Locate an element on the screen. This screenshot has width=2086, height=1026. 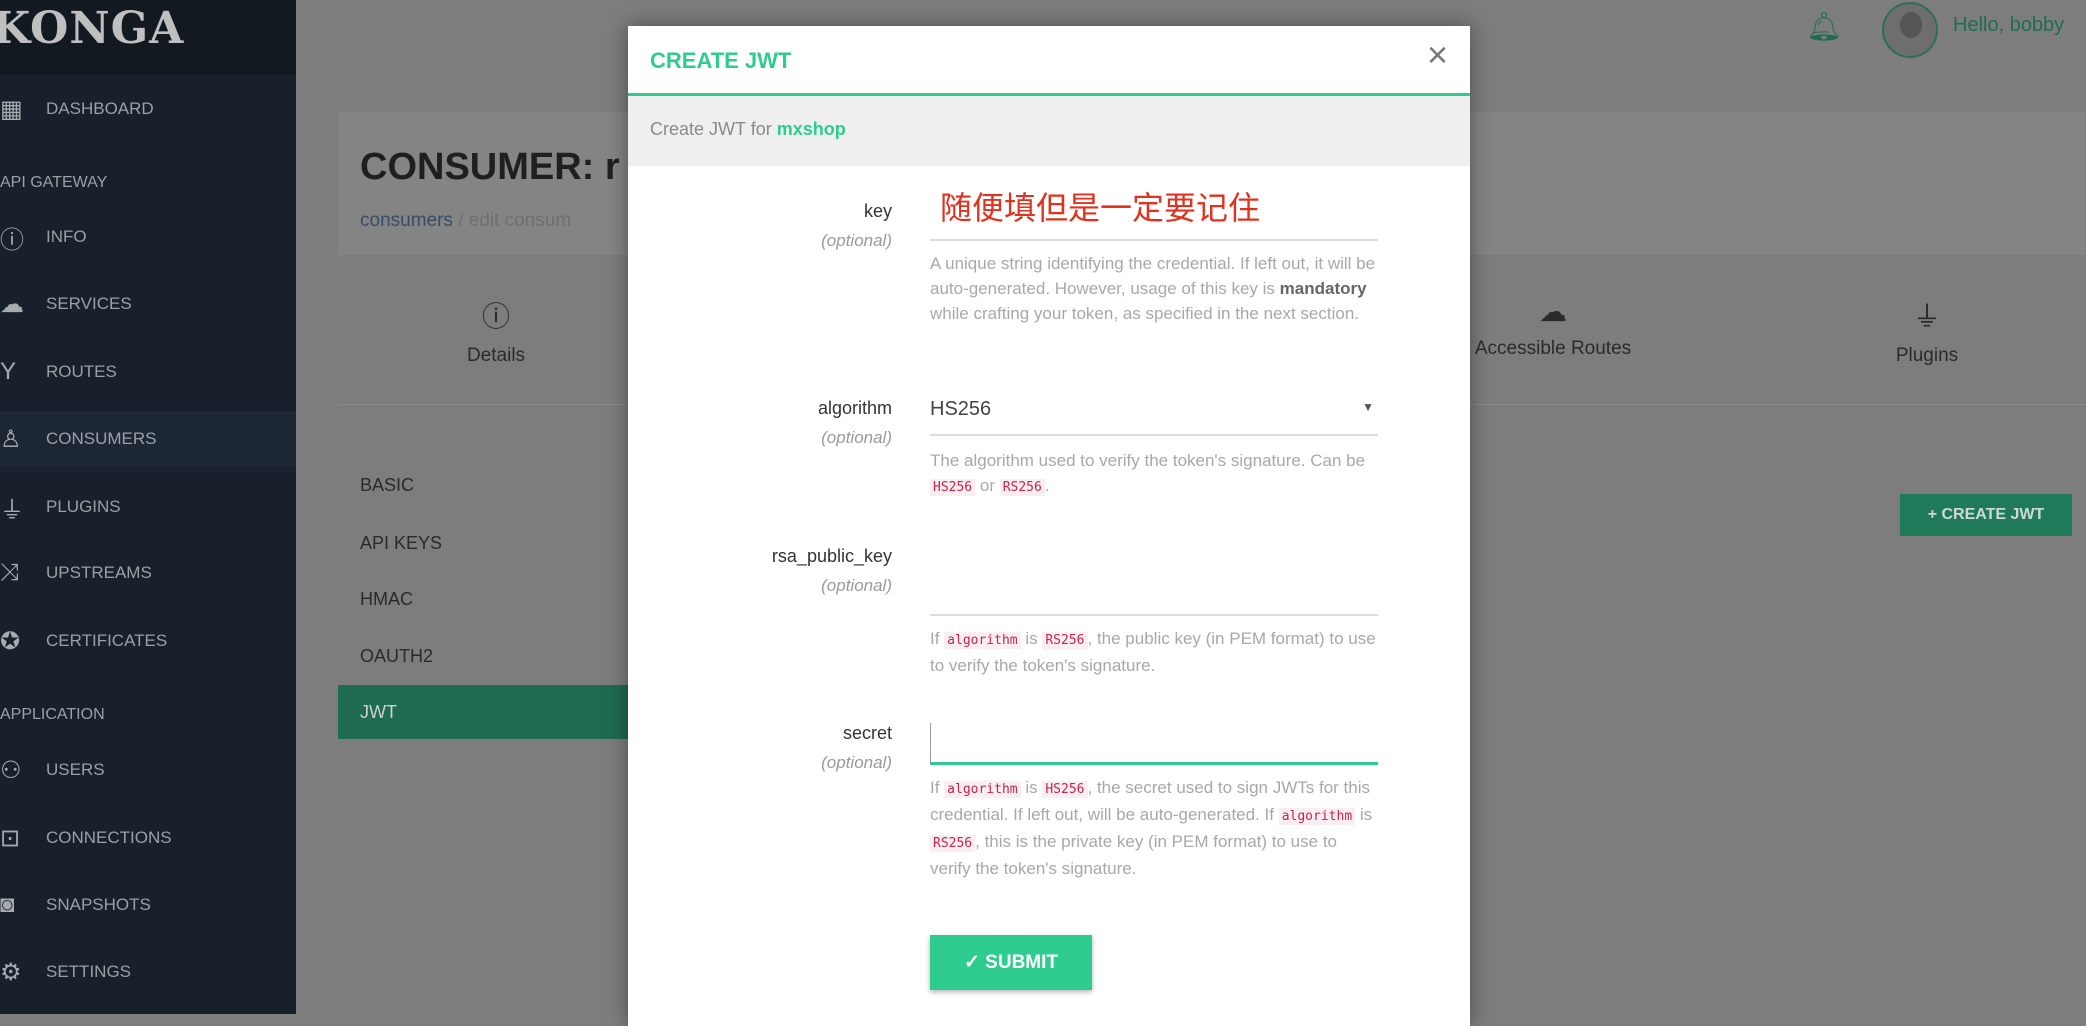
sidebar-item-label: CONNECTIONS is located at coordinates (109, 837).